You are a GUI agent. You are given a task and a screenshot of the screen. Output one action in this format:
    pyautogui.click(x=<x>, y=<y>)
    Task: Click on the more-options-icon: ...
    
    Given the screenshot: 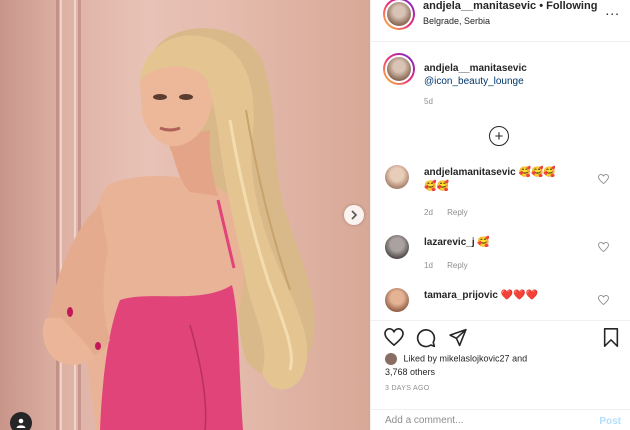 What is the action you would take?
    pyautogui.click(x=612, y=10)
    